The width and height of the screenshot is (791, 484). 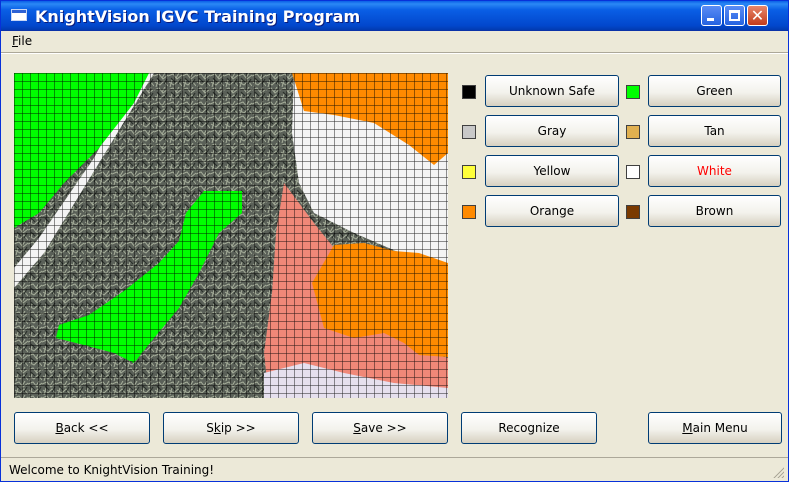 I want to click on swatch-tan, so click(x=633, y=132).